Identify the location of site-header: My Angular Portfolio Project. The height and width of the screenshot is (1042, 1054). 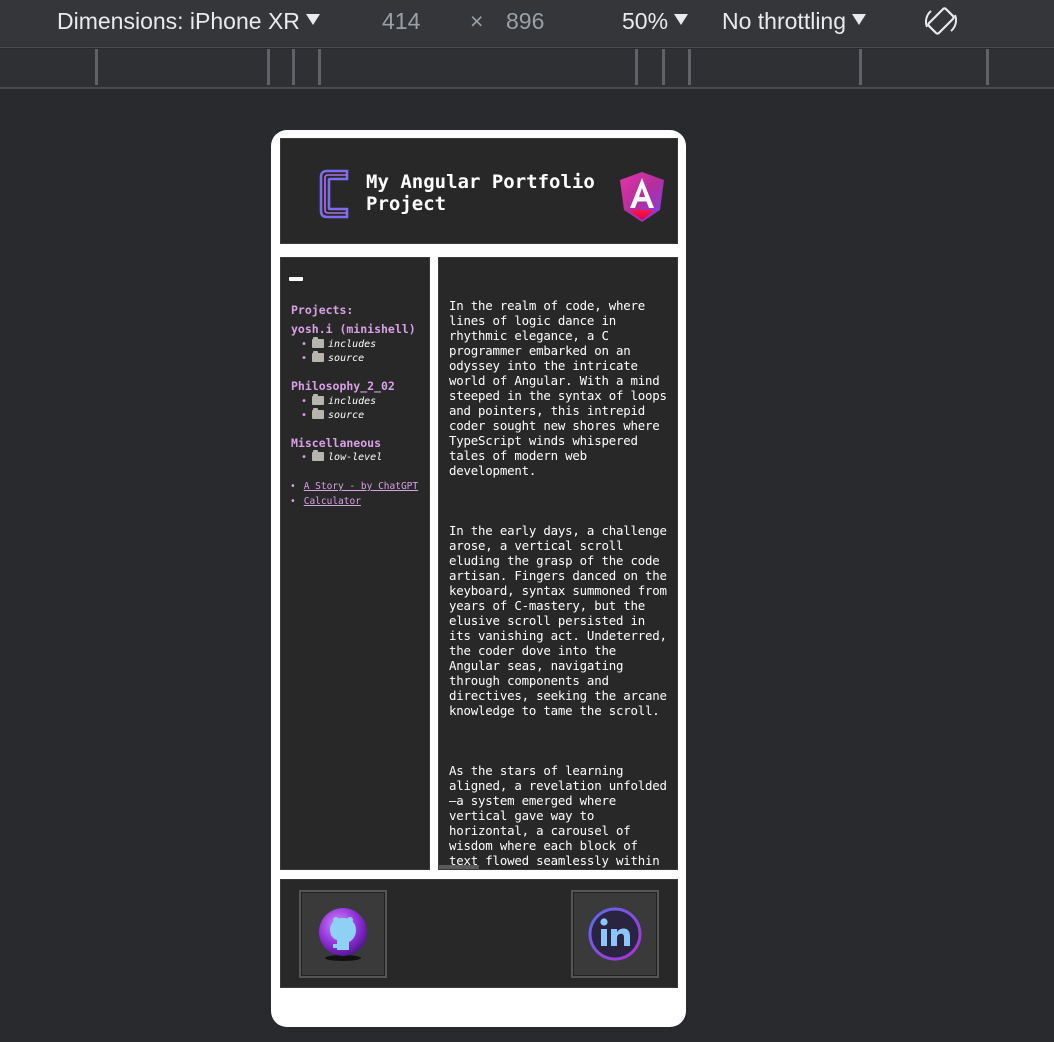
(479, 191).